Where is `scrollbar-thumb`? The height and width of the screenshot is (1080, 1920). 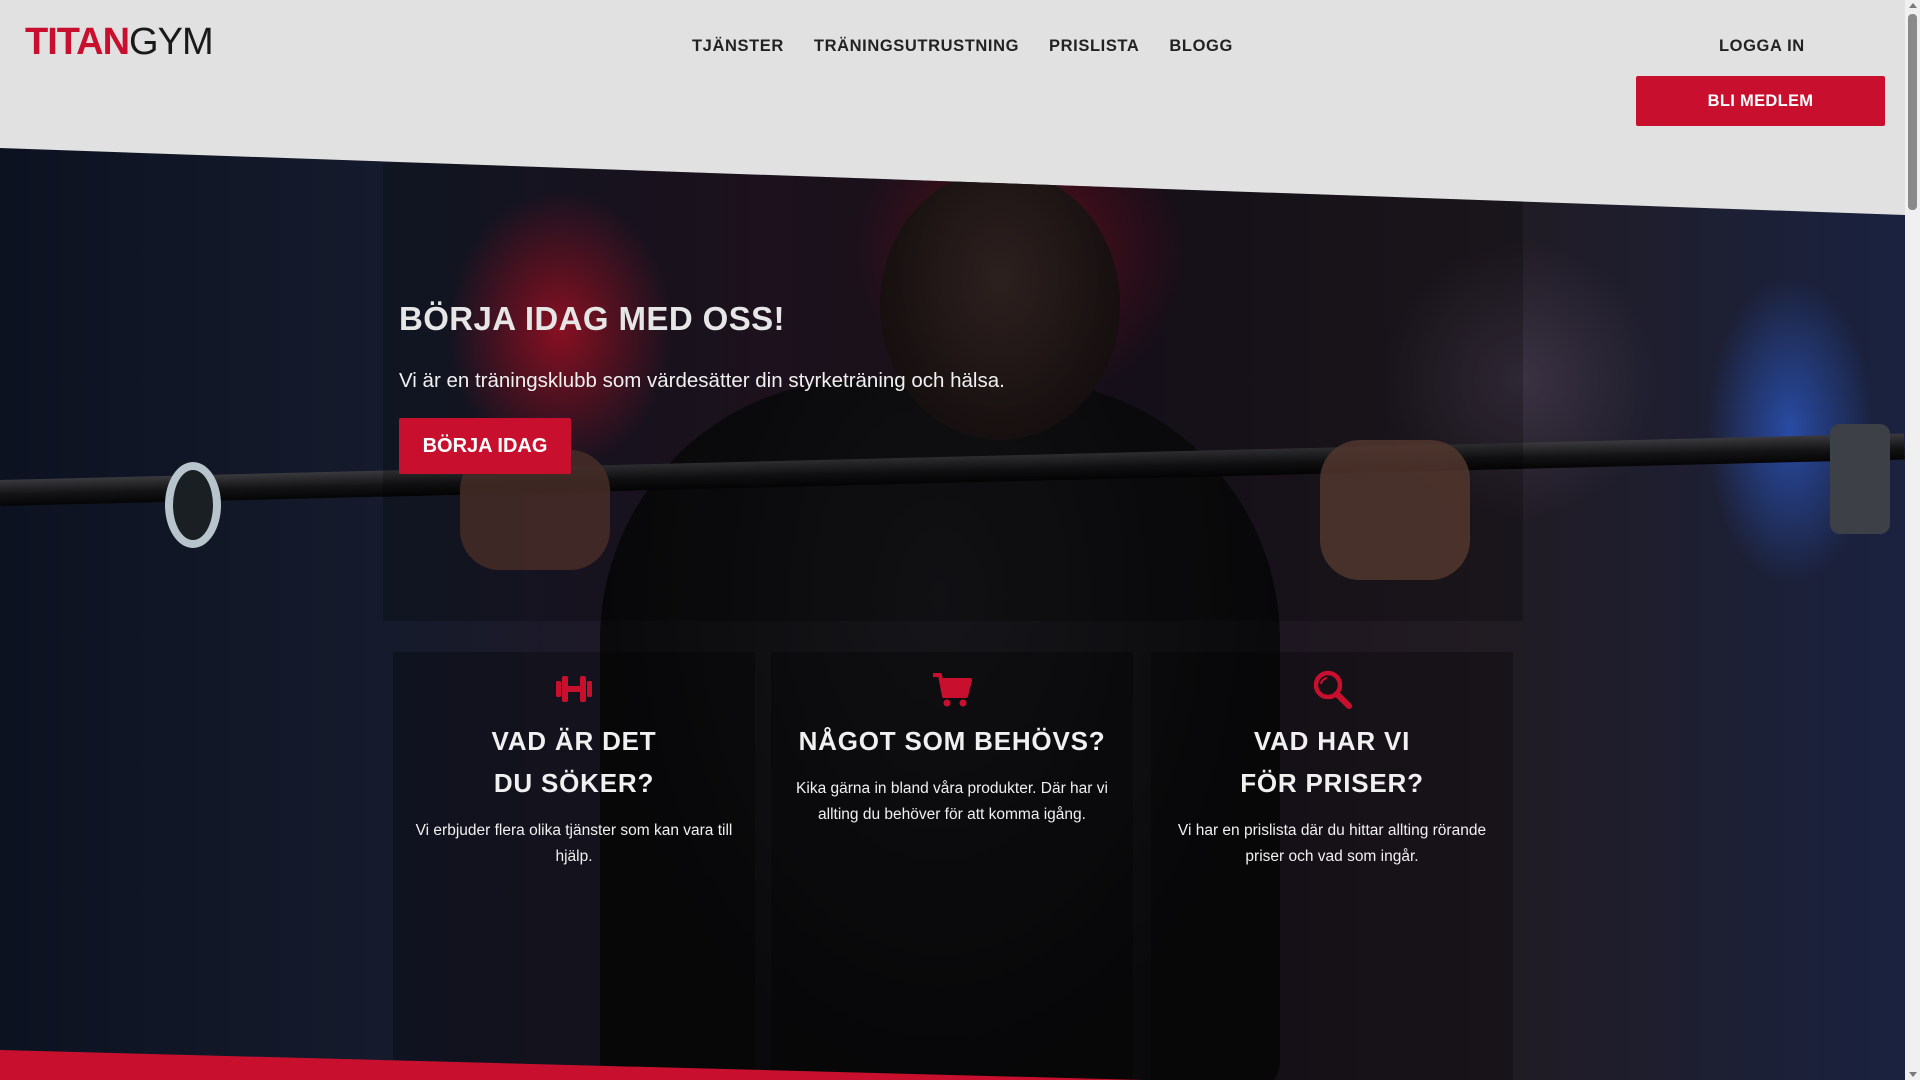
scrollbar-thumb is located at coordinates (1912, 112).